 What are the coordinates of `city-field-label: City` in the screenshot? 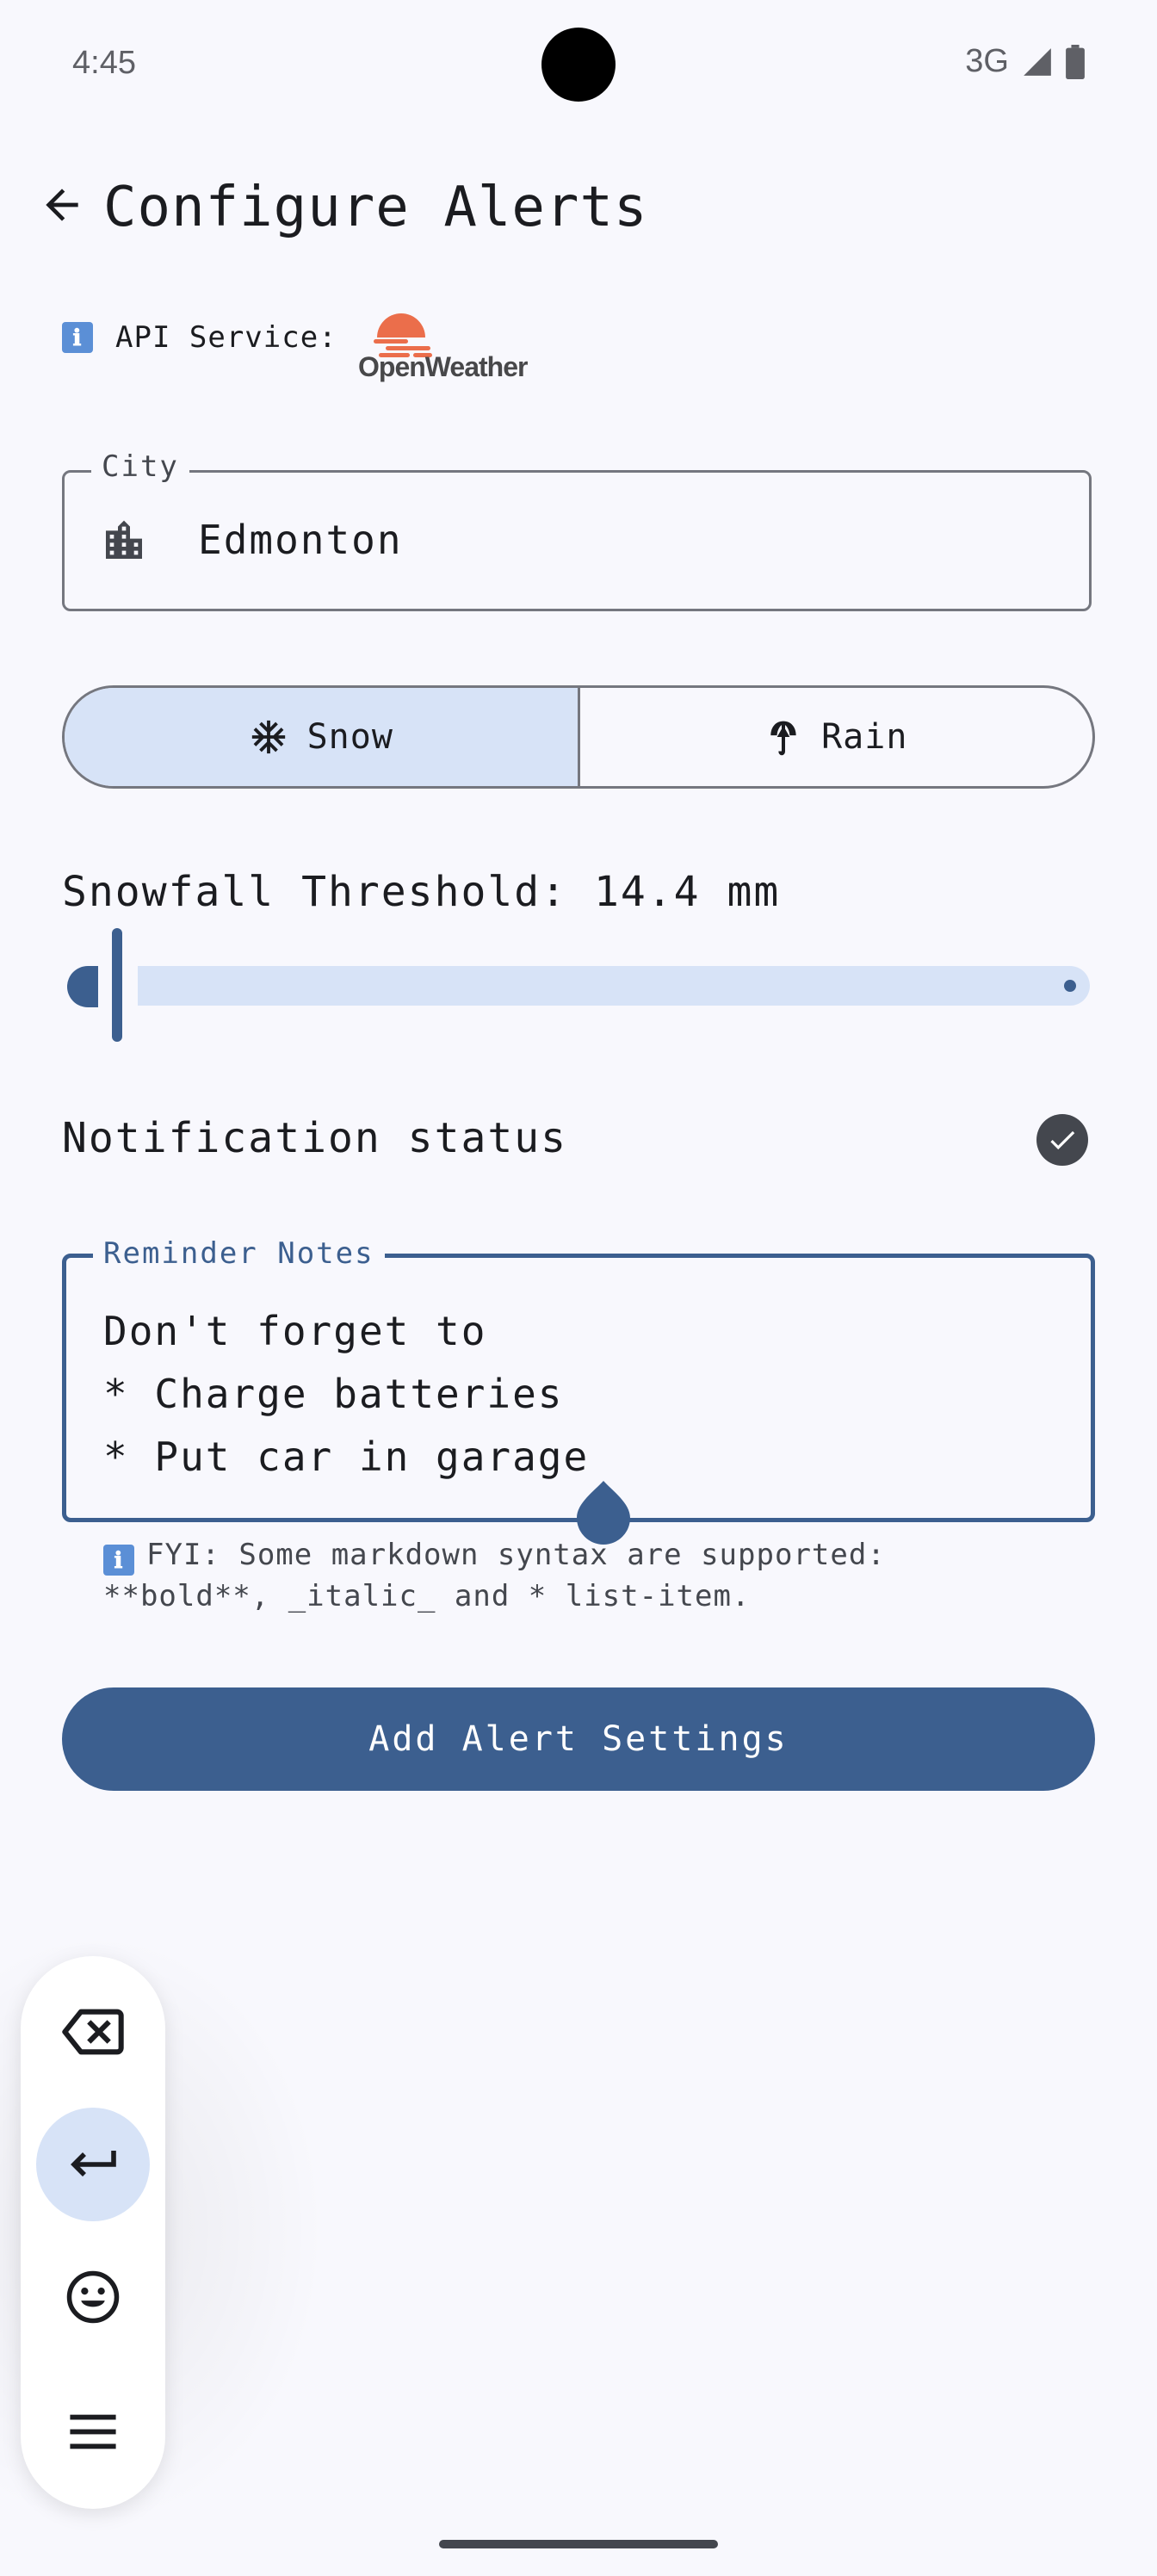 It's located at (140, 467).